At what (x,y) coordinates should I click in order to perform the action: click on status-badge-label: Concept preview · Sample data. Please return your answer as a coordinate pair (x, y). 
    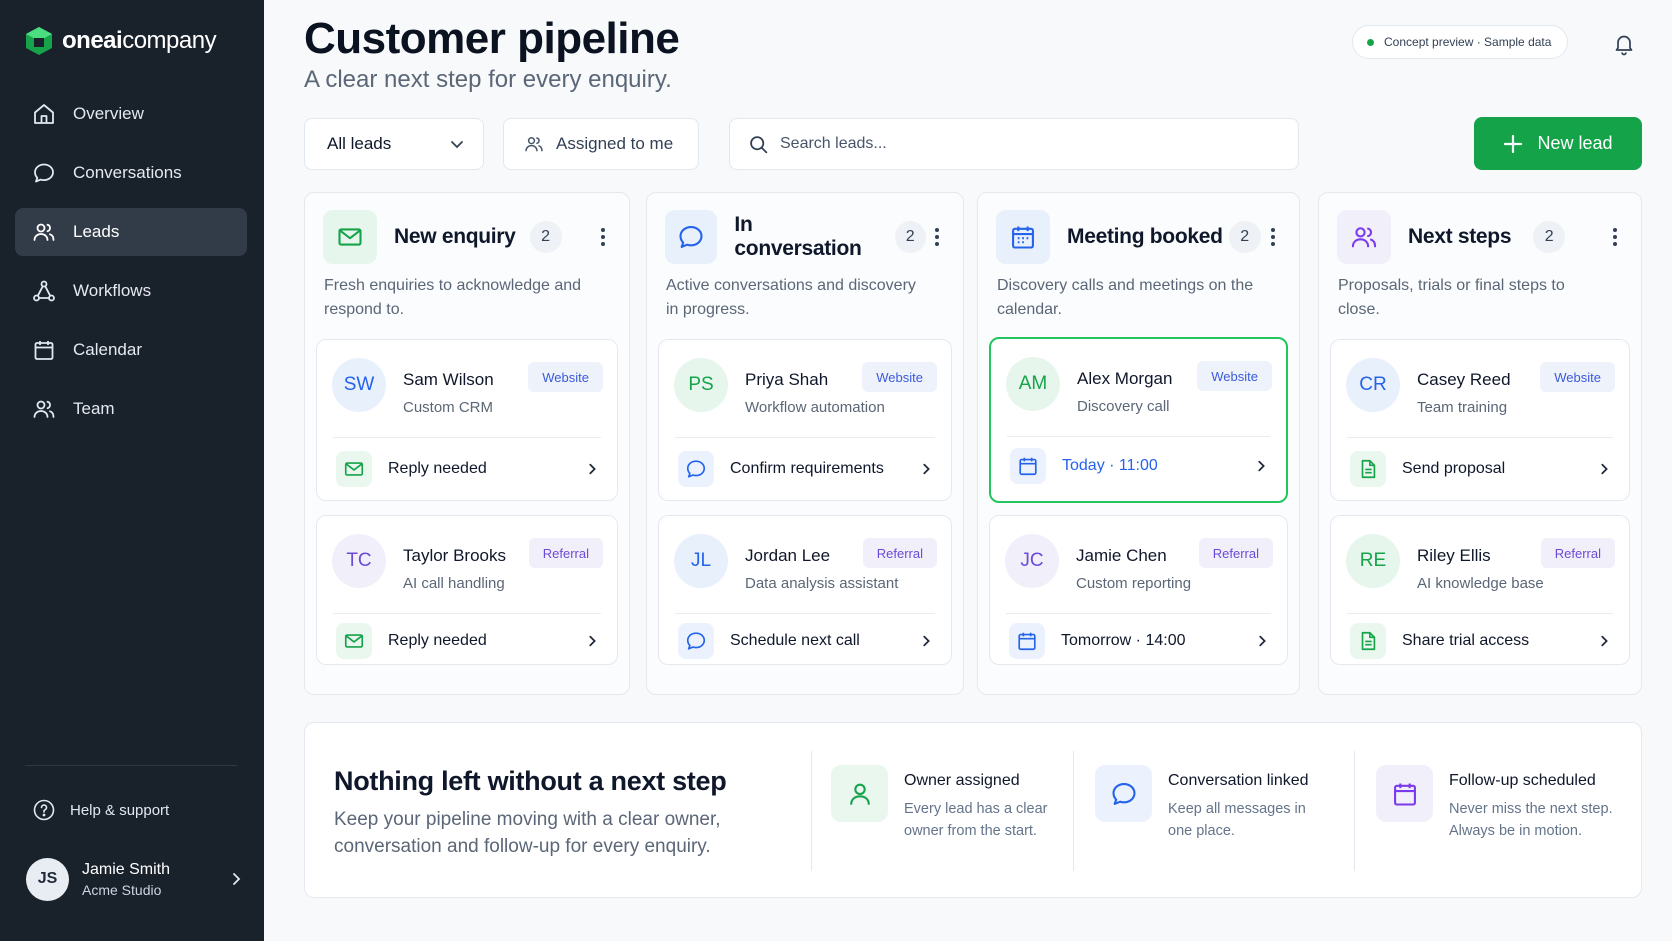
    Looking at the image, I should click on (1468, 42).